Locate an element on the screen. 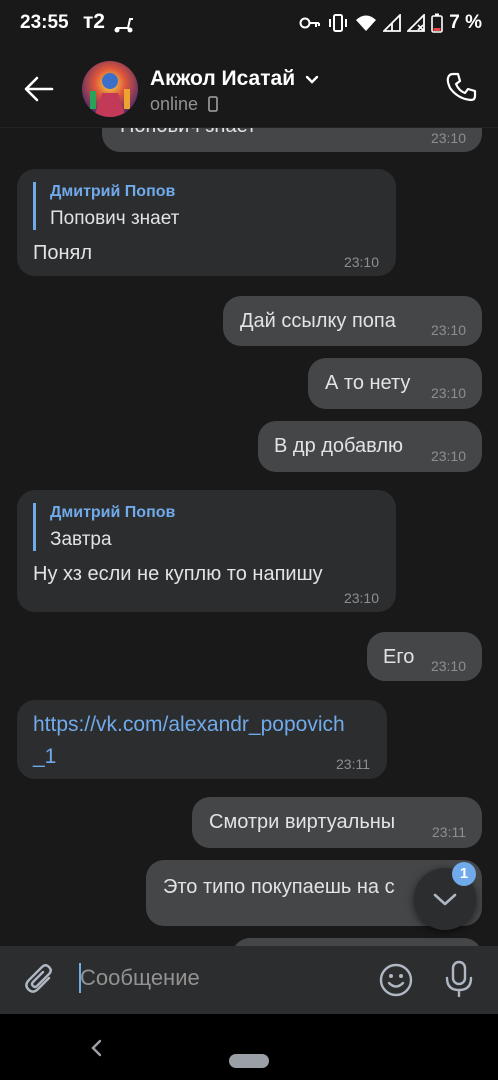  nav-home-pill is located at coordinates (249, 1061).